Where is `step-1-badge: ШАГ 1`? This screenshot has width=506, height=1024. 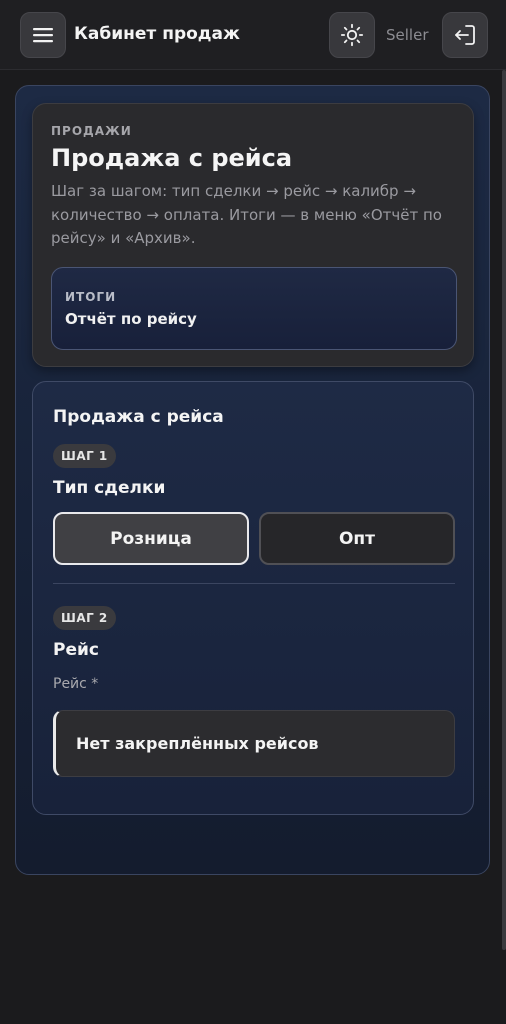 step-1-badge: ШАГ 1 is located at coordinates (84, 456).